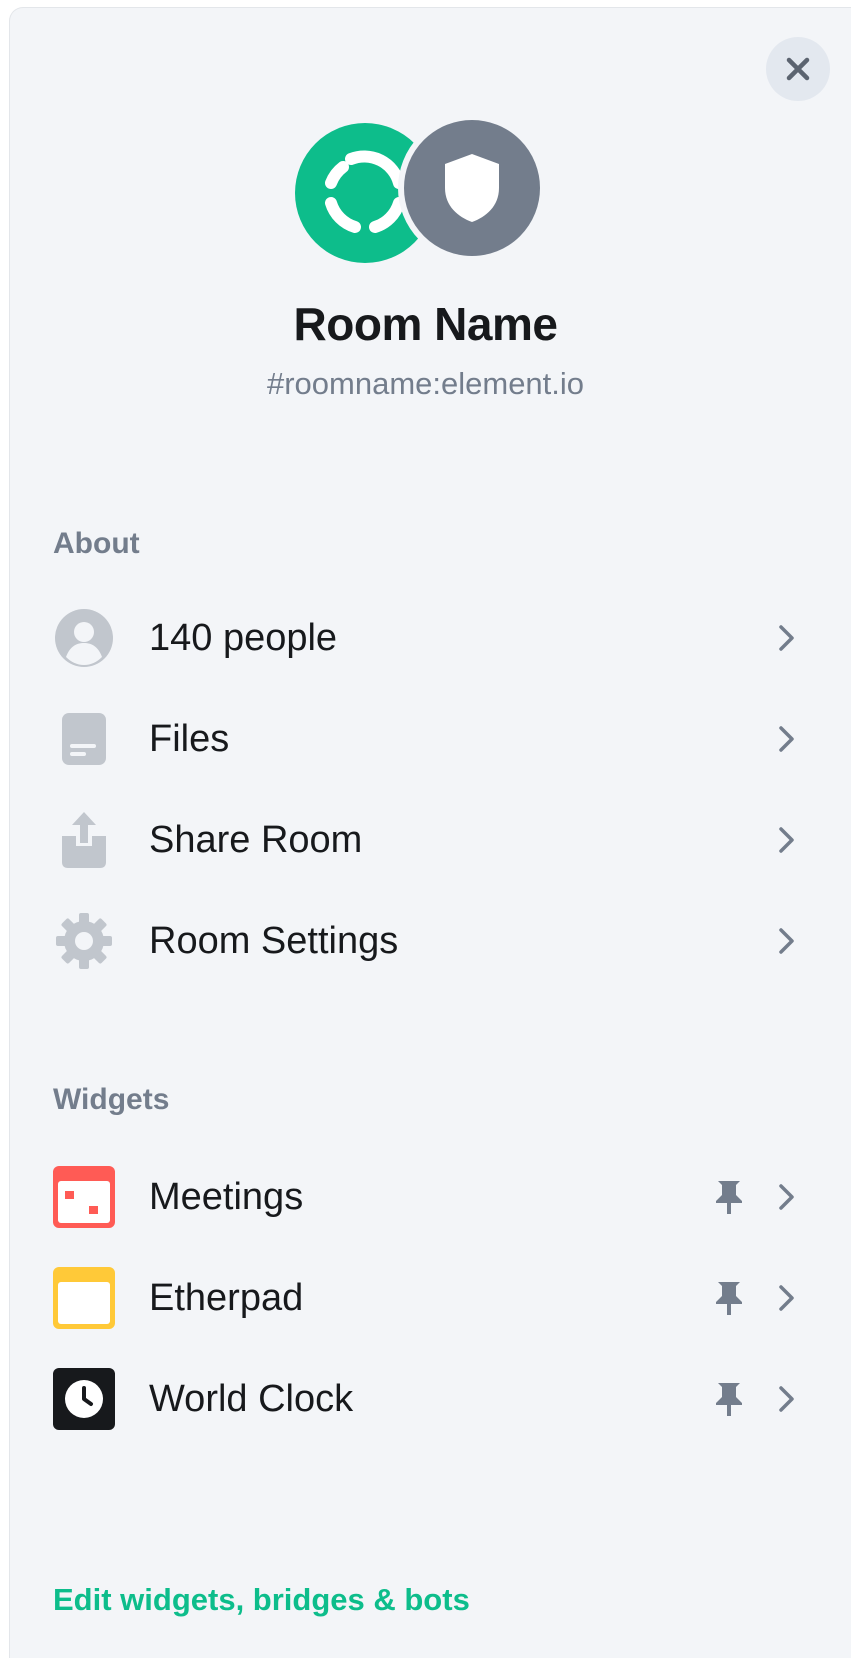 Image resolution: width=851 pixels, height=1658 pixels. What do you see at coordinates (256, 839) in the screenshot?
I see `about-item-label: Share Room` at bounding box center [256, 839].